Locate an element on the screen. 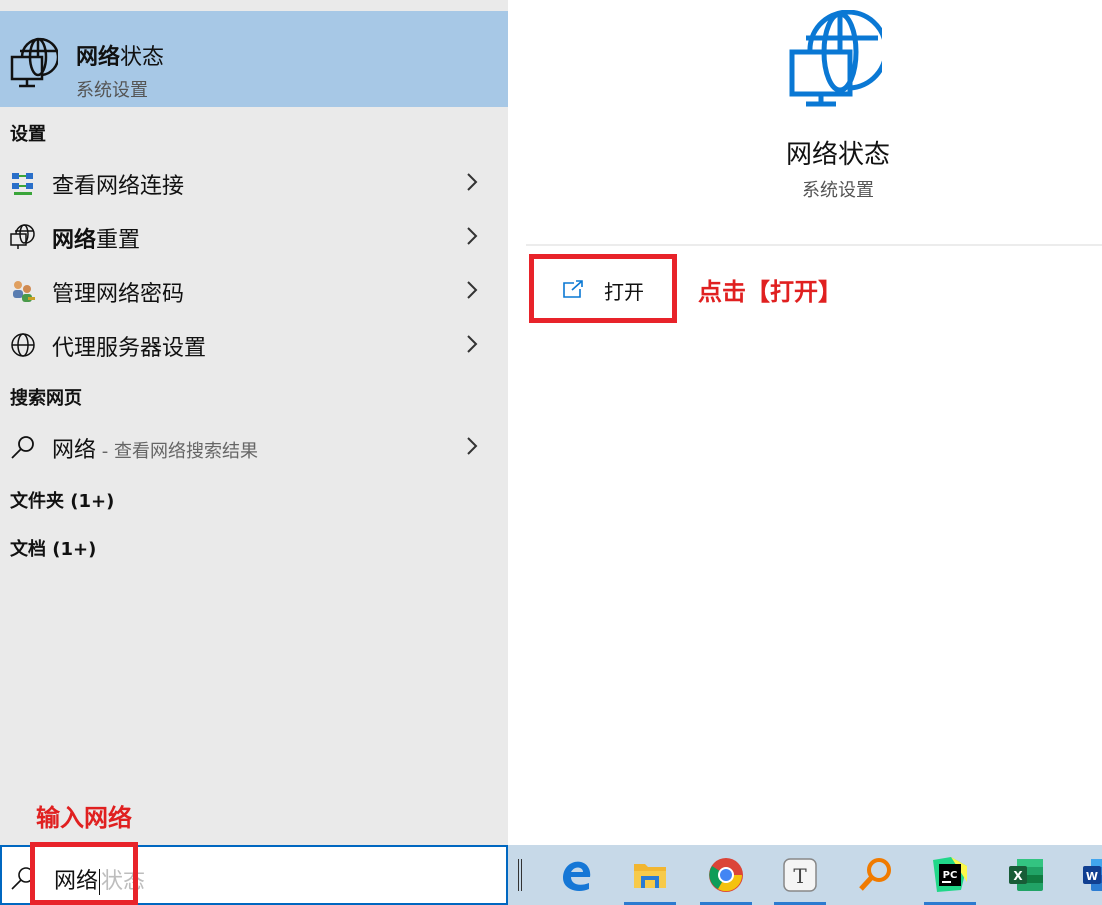 This screenshot has height=905, width=1102. section-header-documents: 文档 (1+) is located at coordinates (53, 548).